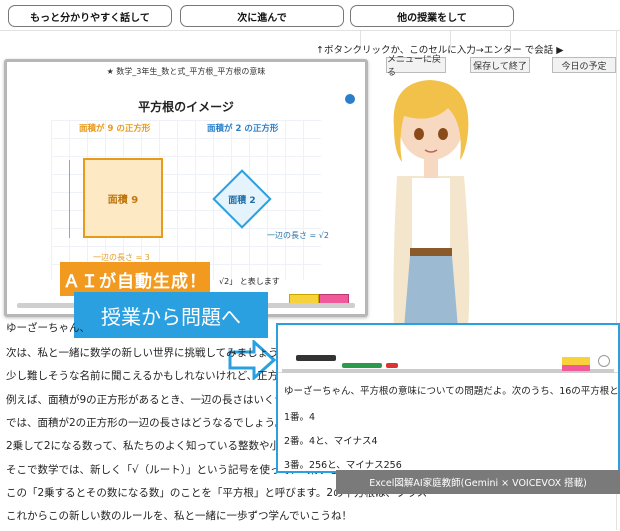 This screenshot has height=531, width=620. What do you see at coordinates (179, 516) in the screenshot?
I see `lesson-line: これからこの新しい数のルールを、私と一緒に一歩ずつ学んでいこうね！` at bounding box center [179, 516].